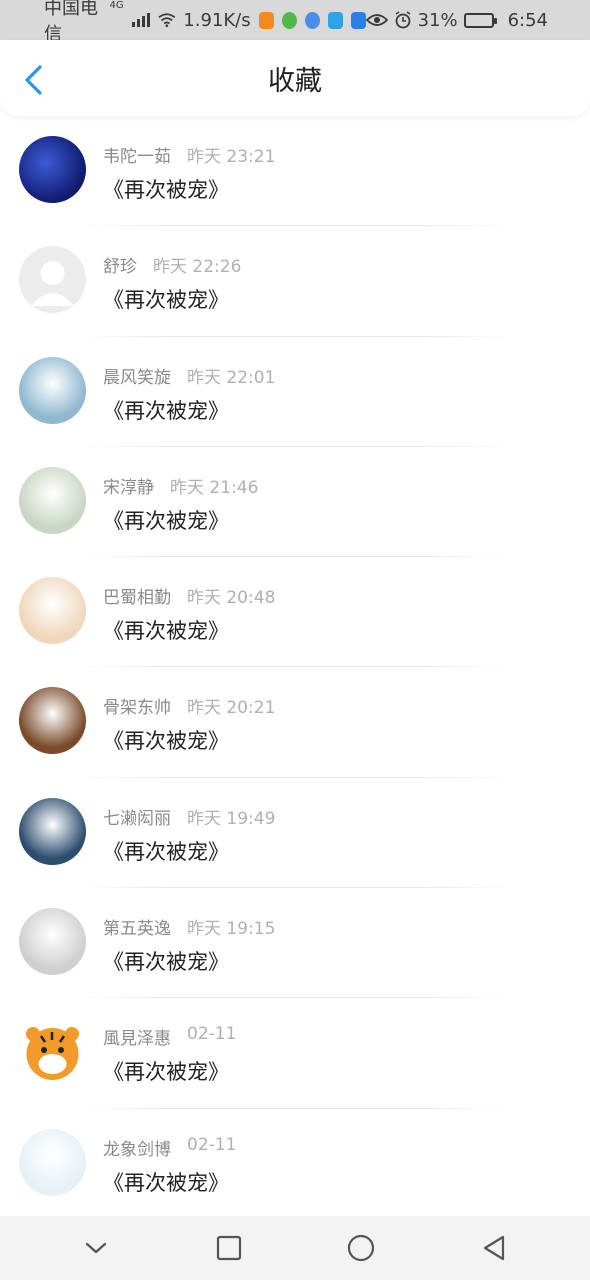 This screenshot has height=1280, width=590. I want to click on list-item: 骨架东帅 昨天 20:21 《再次被宠》, so click(295, 722).